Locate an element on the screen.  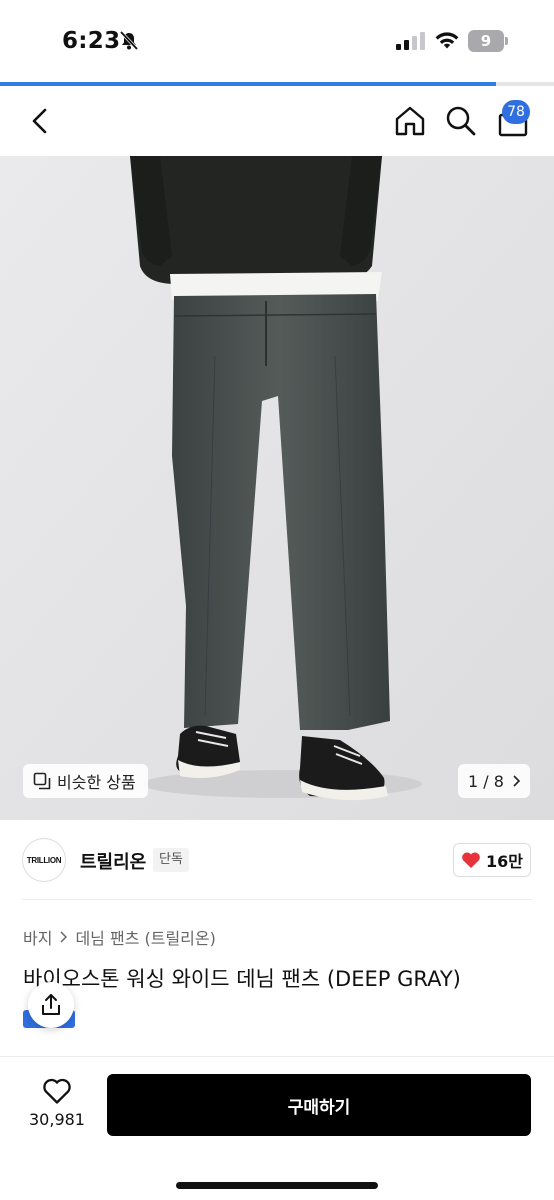
share-icon is located at coordinates (51, 1004).